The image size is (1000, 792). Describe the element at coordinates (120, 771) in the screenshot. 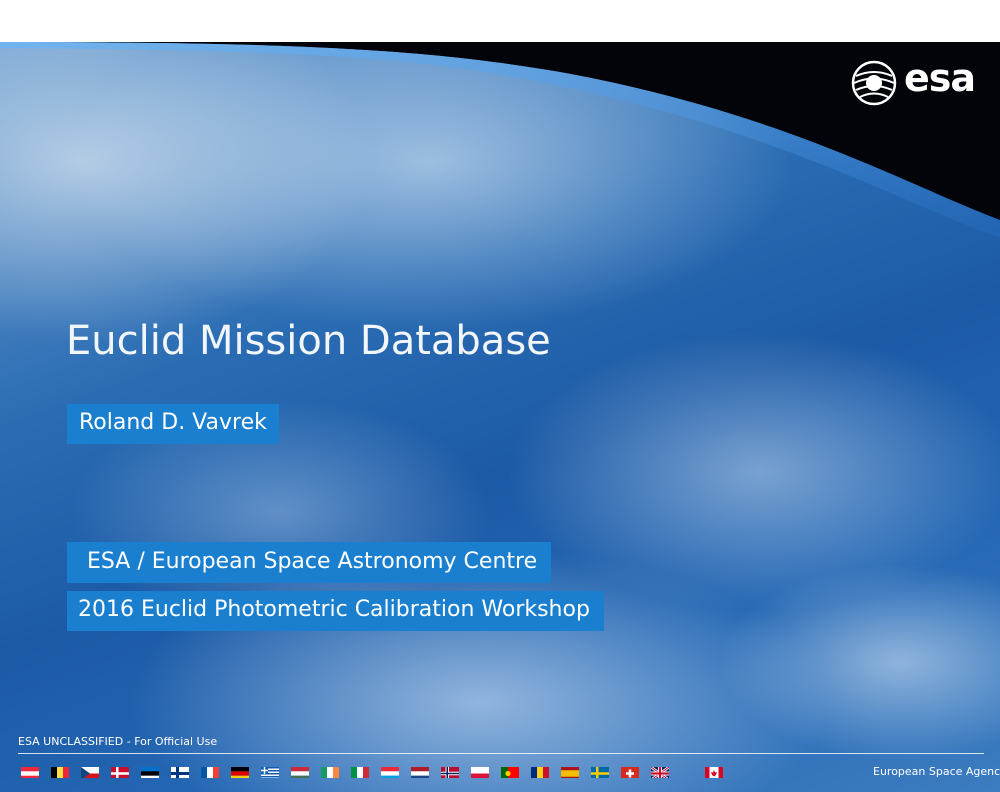

I see `denmark-flag-icon` at that location.